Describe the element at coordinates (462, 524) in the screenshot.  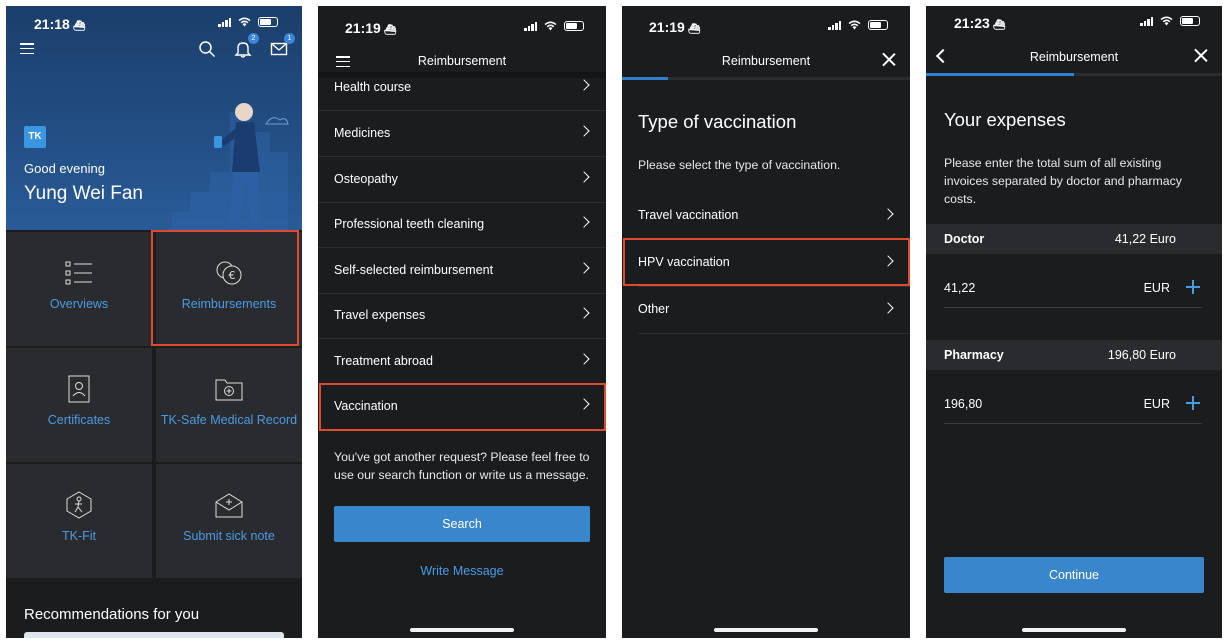
I see `search-button: Search` at that location.